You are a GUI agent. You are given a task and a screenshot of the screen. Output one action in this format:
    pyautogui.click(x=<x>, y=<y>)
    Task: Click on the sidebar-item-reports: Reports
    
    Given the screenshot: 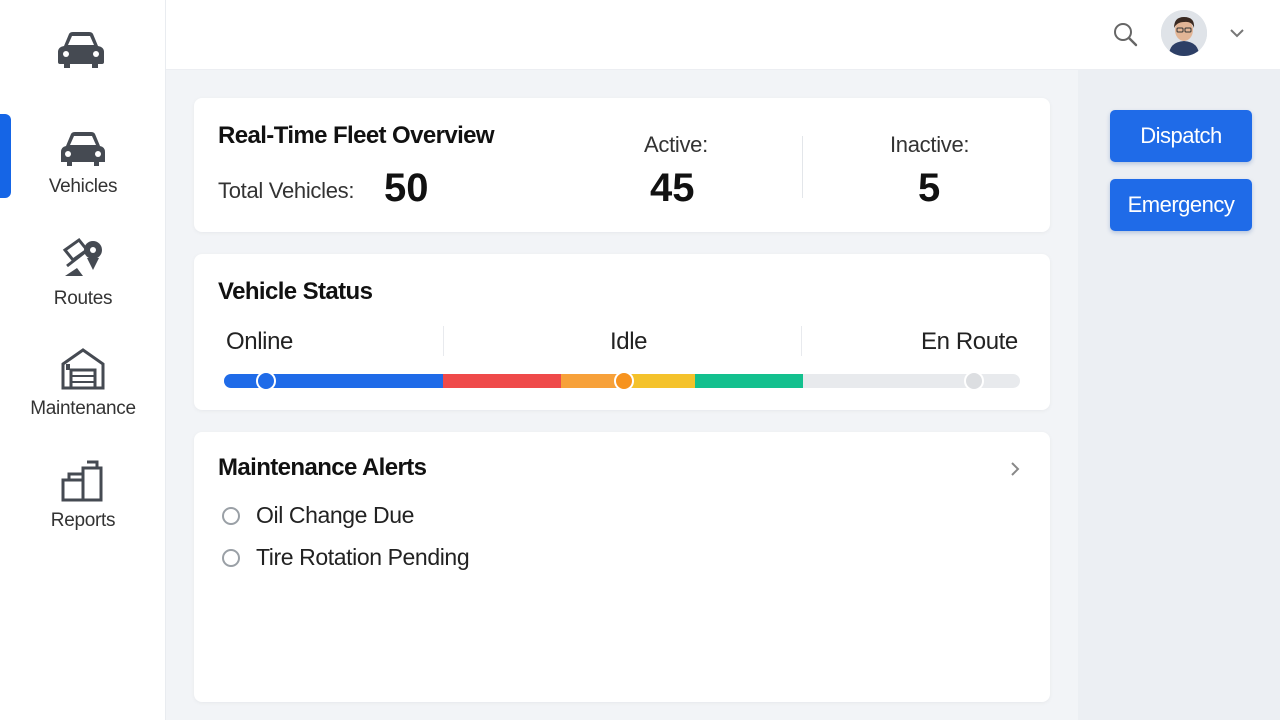 What is the action you would take?
    pyautogui.click(x=83, y=503)
    